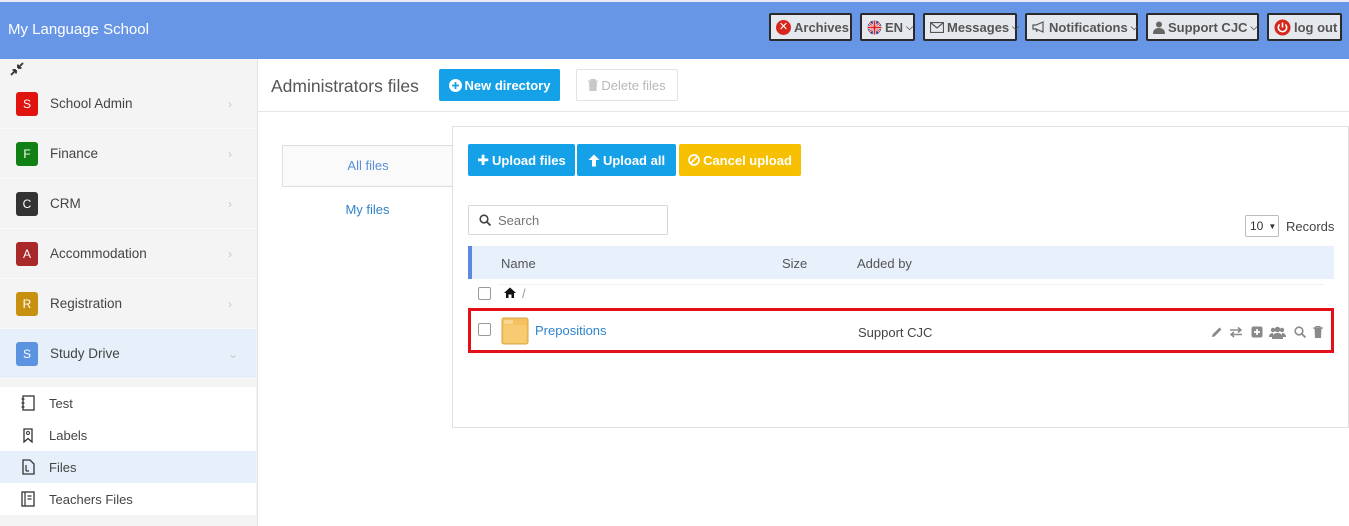 The height and width of the screenshot is (526, 1349). I want to click on module-label: Study Drive, so click(85, 353).